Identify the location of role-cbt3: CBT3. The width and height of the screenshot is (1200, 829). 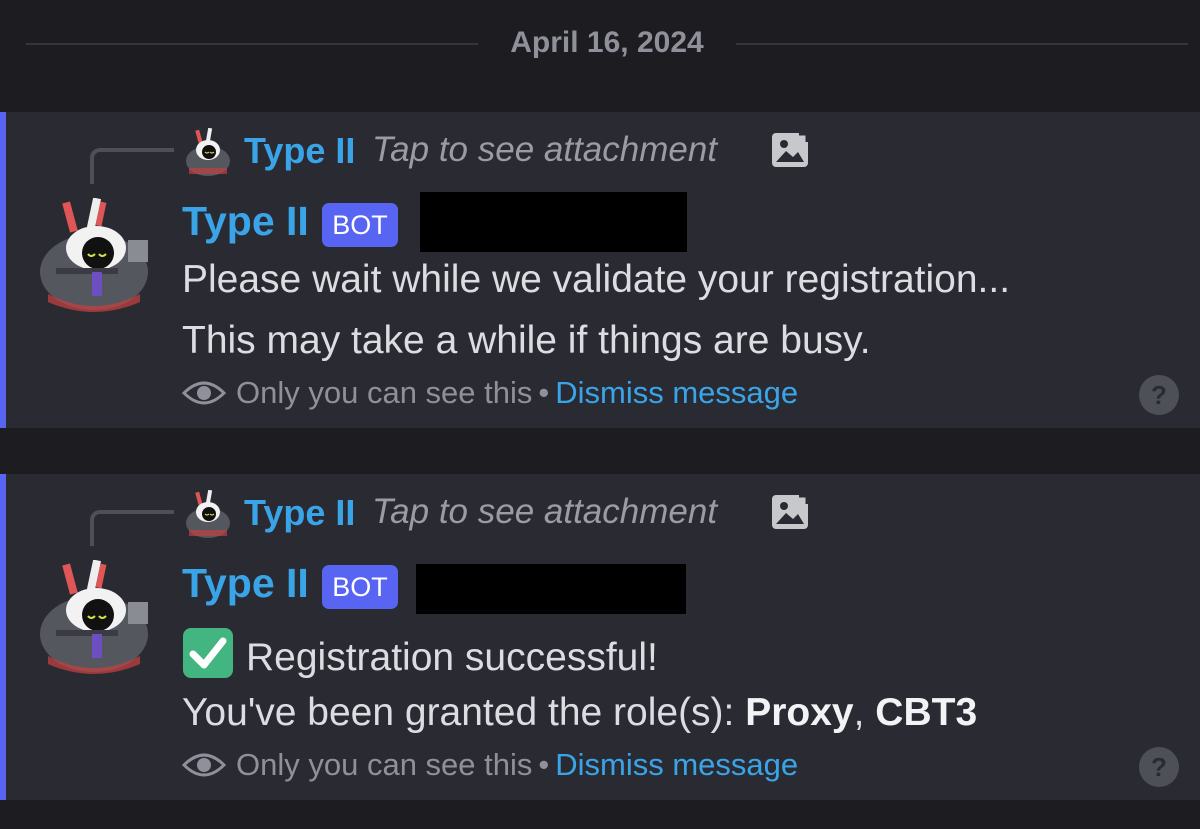
(926, 712).